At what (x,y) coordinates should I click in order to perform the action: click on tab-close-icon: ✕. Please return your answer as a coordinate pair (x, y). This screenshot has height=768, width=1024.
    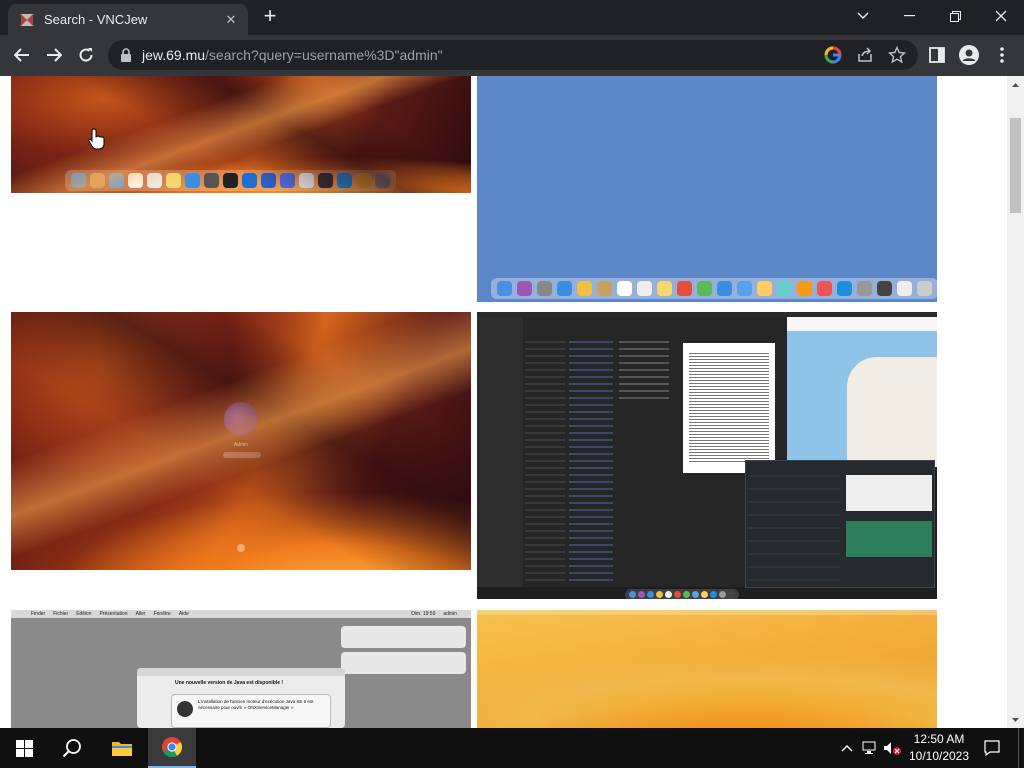
    Looking at the image, I should click on (231, 20).